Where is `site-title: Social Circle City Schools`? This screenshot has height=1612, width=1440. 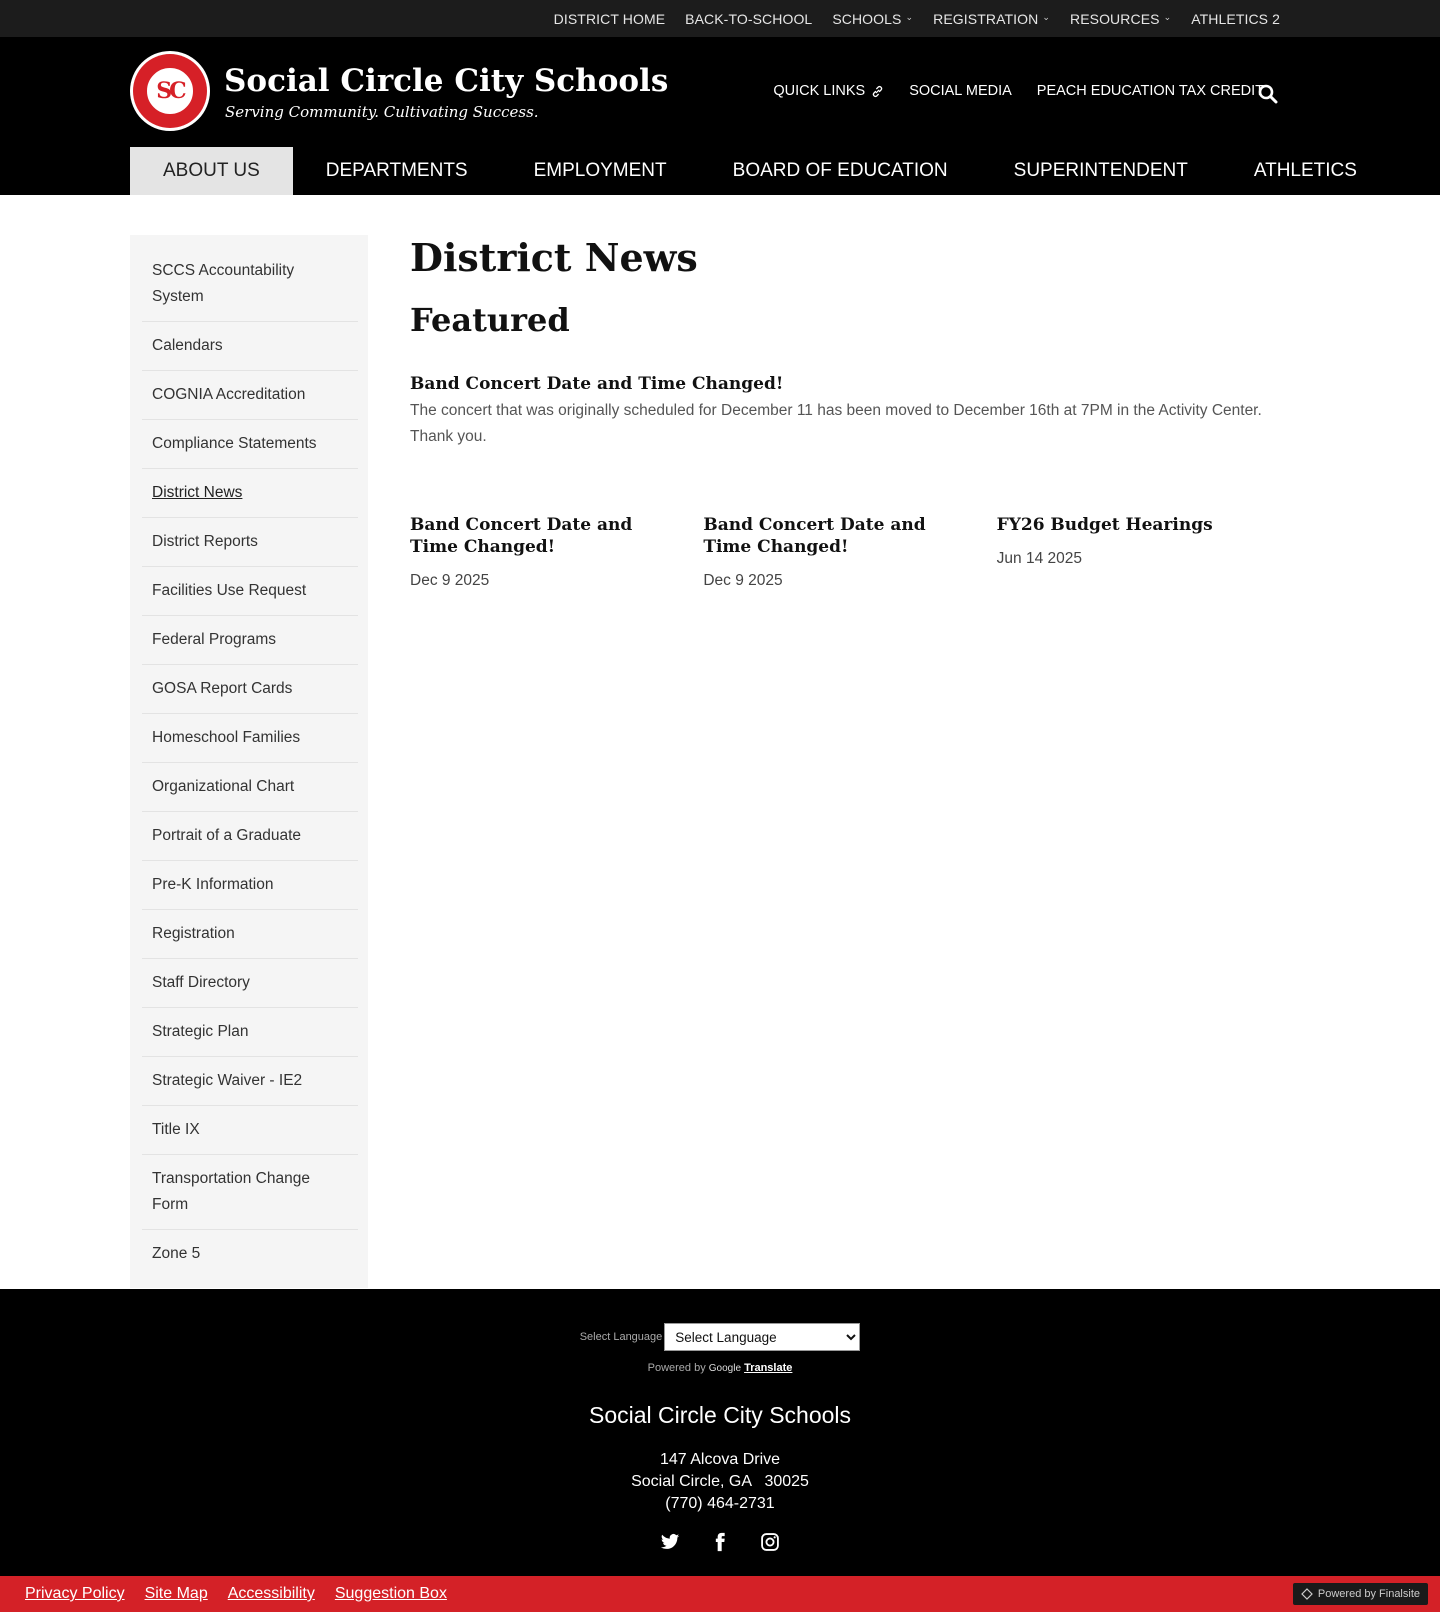 site-title: Social Circle City Schools is located at coordinates (446, 81).